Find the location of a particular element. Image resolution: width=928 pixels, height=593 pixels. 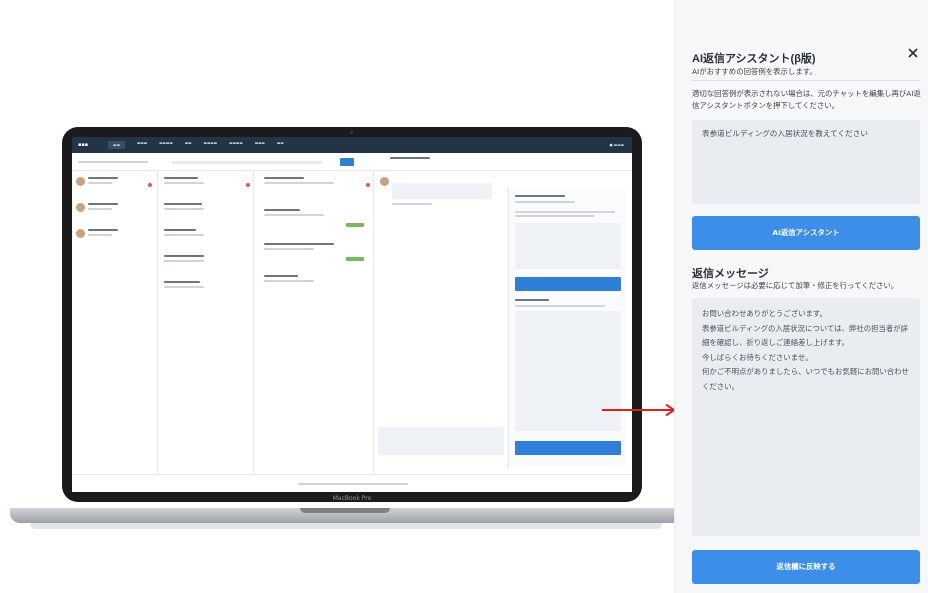

reply-heading: 返信メッセージ is located at coordinates (730, 274).